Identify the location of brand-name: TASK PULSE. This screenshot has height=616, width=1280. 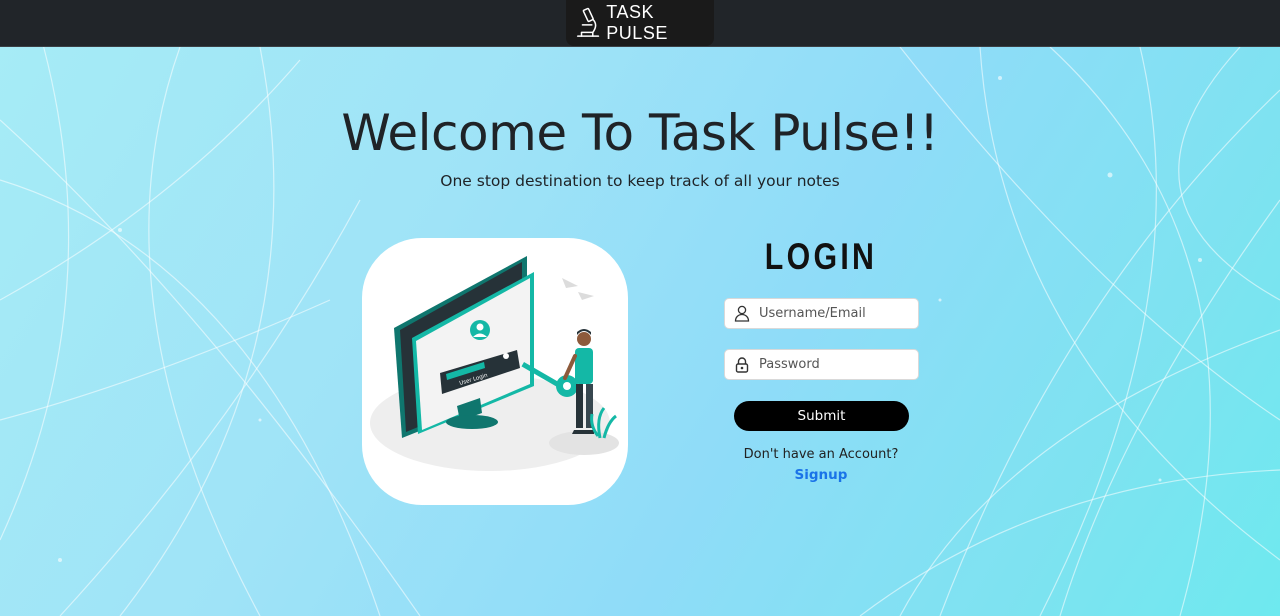
(637, 22).